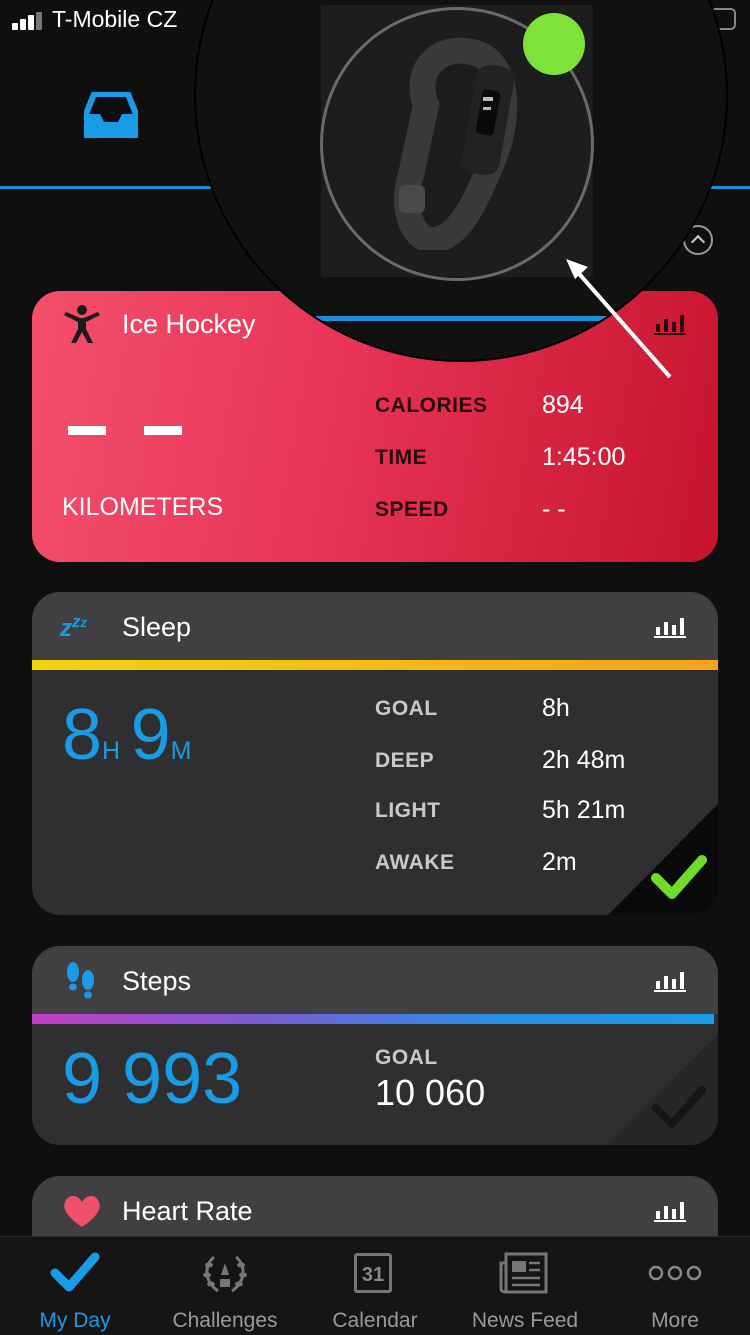  Describe the element at coordinates (225, 1320) in the screenshot. I see `tab-label: Challenges` at that location.